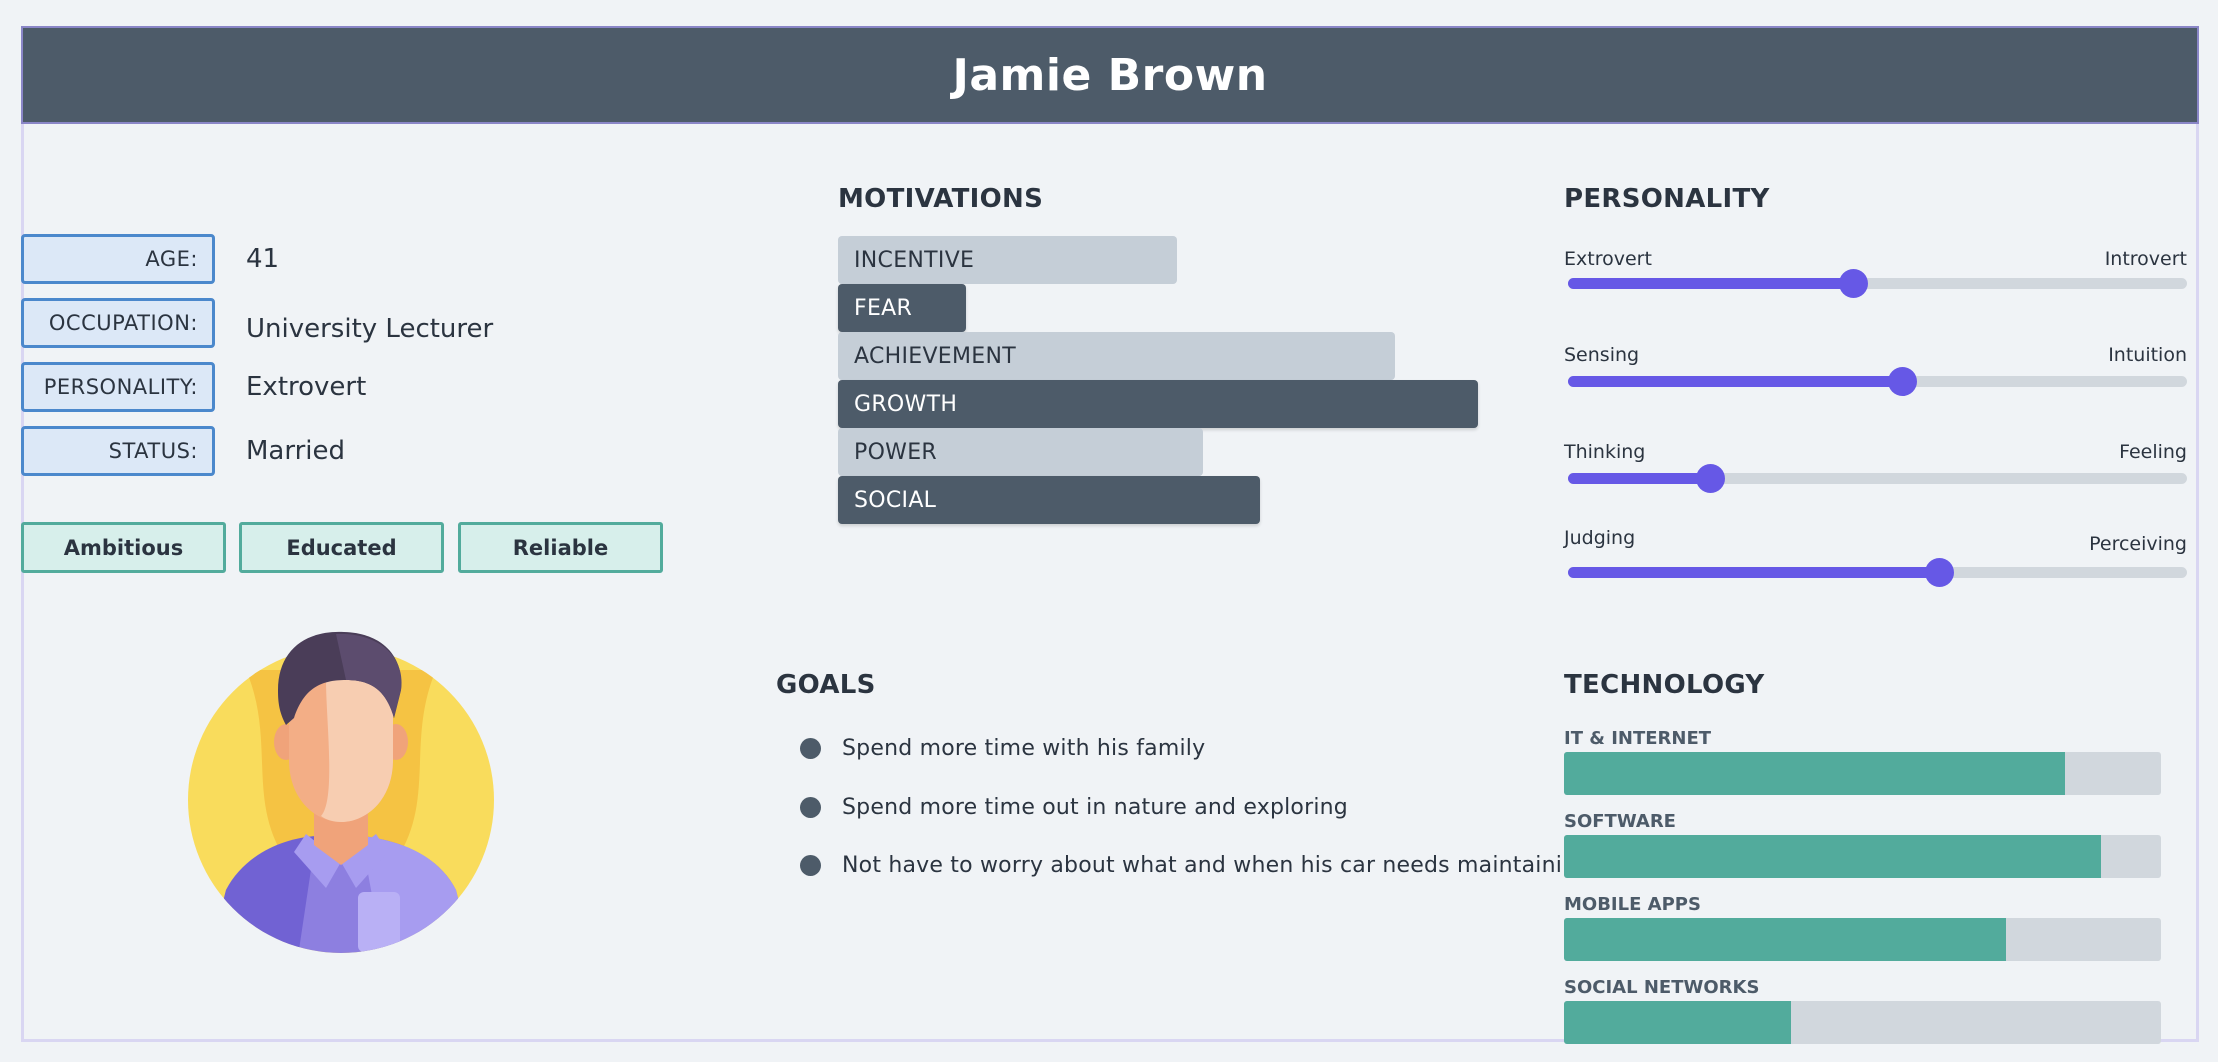 The width and height of the screenshot is (2218, 1062). What do you see at coordinates (2145, 259) in the screenshot?
I see `slider-right-label: Introvert` at bounding box center [2145, 259].